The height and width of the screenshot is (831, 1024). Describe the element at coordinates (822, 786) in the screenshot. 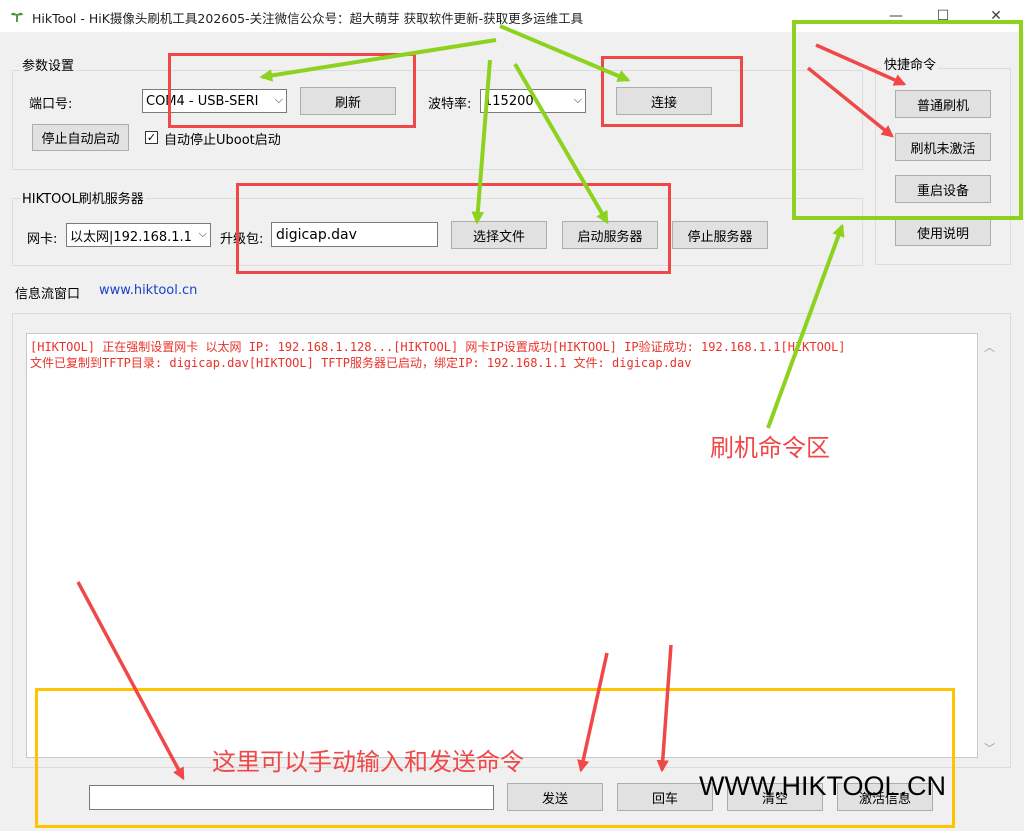

I see `watermark: WWW.HIKTOOL.CN` at that location.